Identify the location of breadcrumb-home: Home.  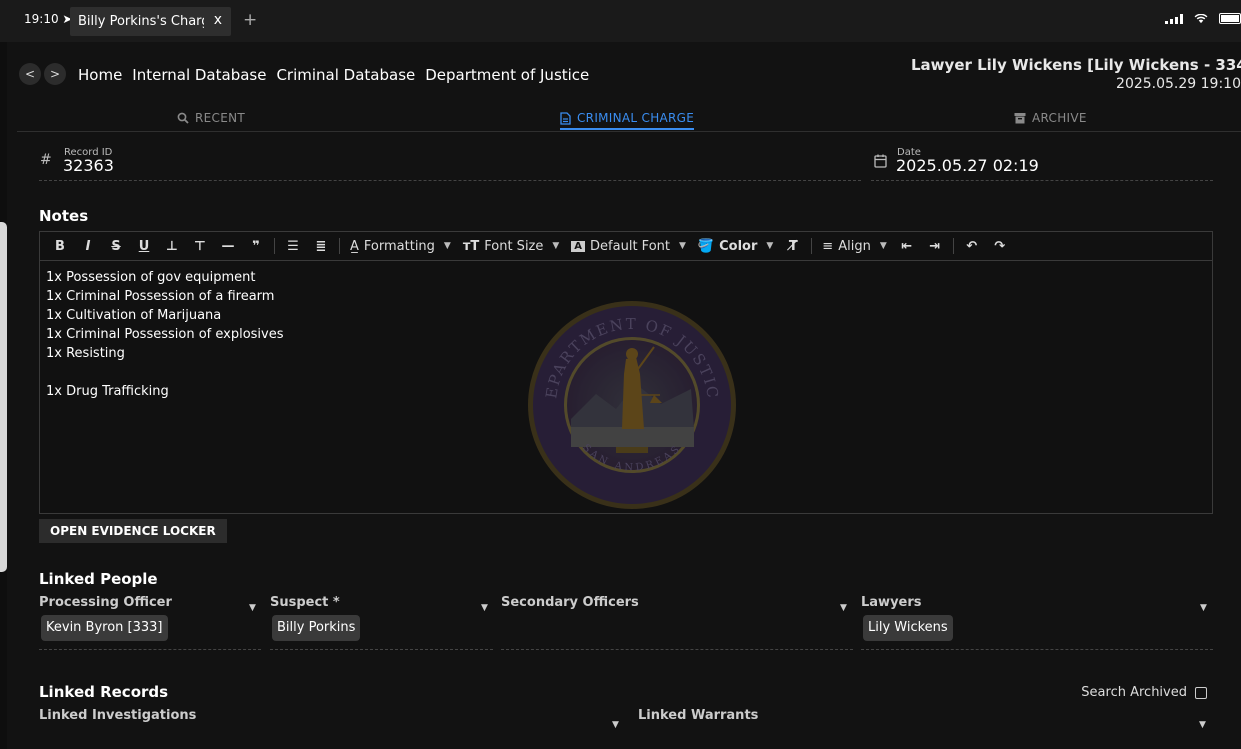
(100, 75).